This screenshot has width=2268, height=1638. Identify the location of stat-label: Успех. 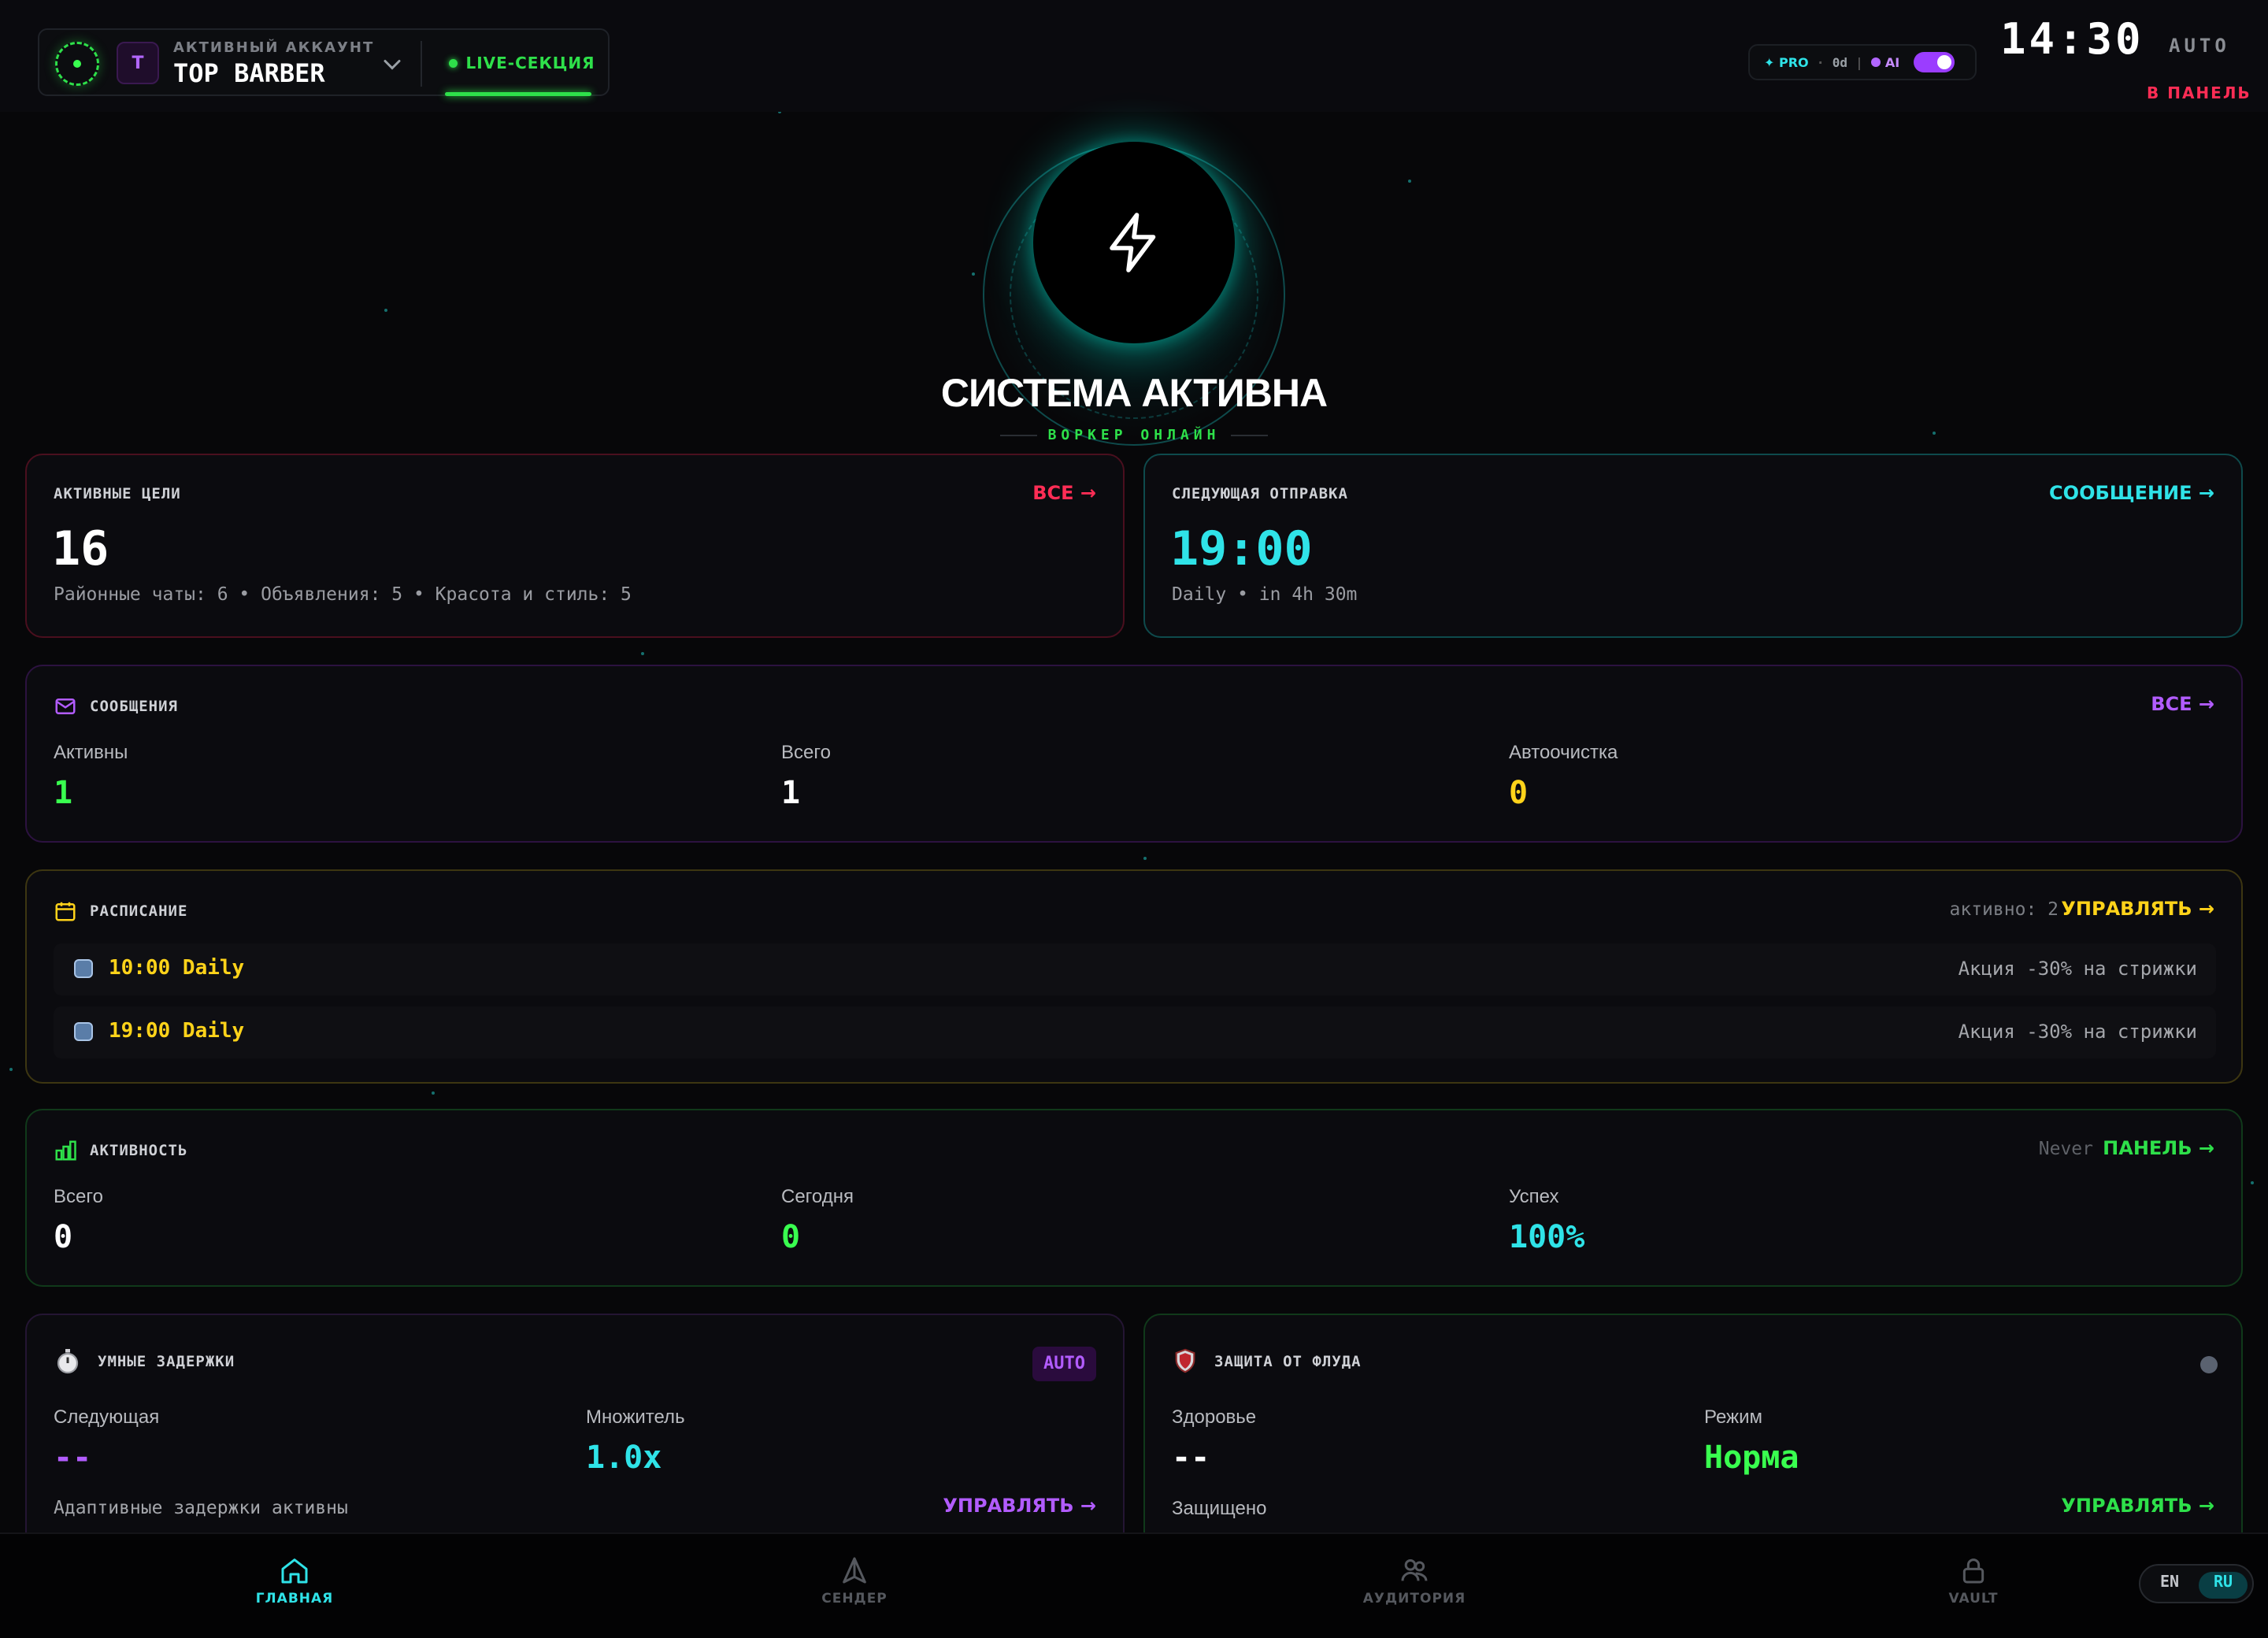
(1534, 1196).